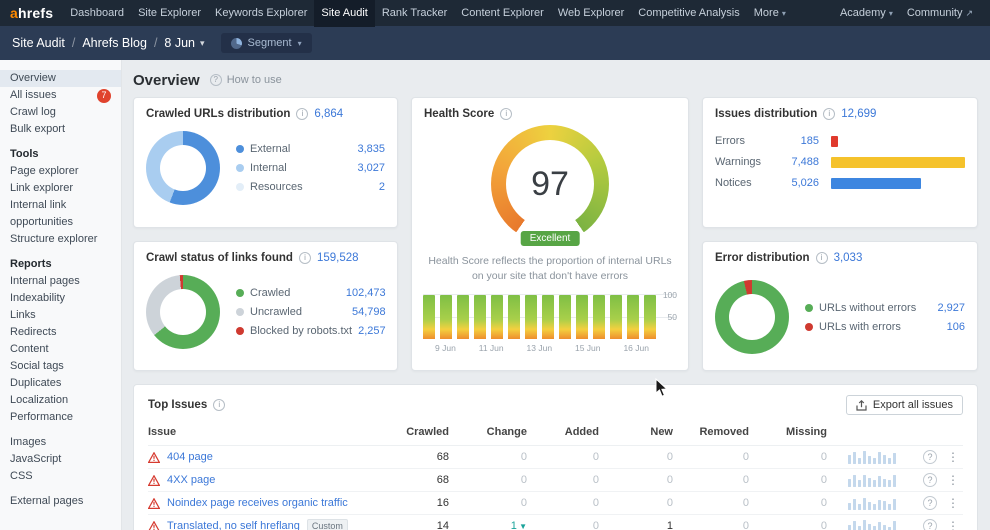 The image size is (990, 530). What do you see at coordinates (940, 13) in the screenshot?
I see `nav-item-community: Community ↗` at bounding box center [940, 13].